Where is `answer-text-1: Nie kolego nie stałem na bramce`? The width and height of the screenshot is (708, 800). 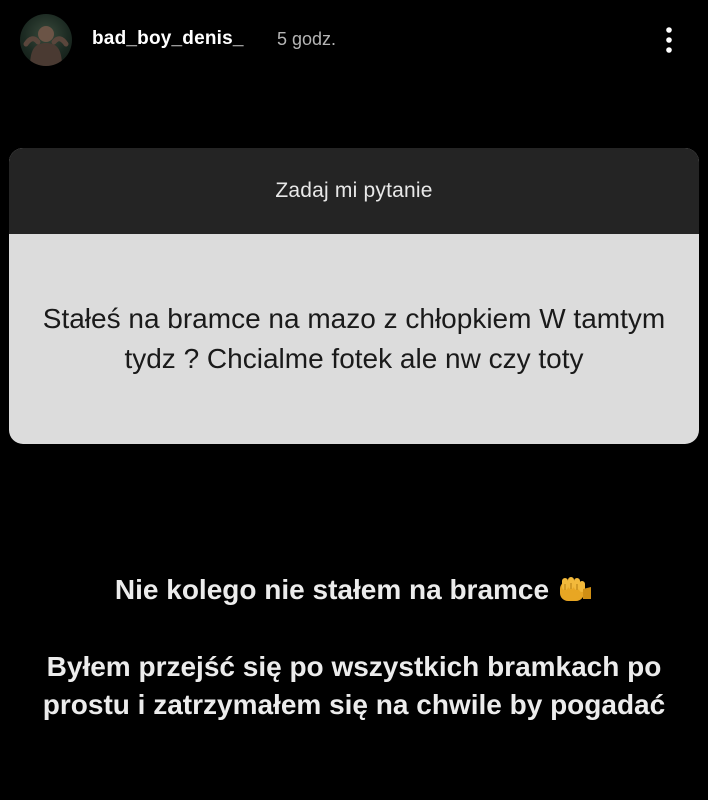 answer-text-1: Nie kolego nie stałem na bramce is located at coordinates (332, 589).